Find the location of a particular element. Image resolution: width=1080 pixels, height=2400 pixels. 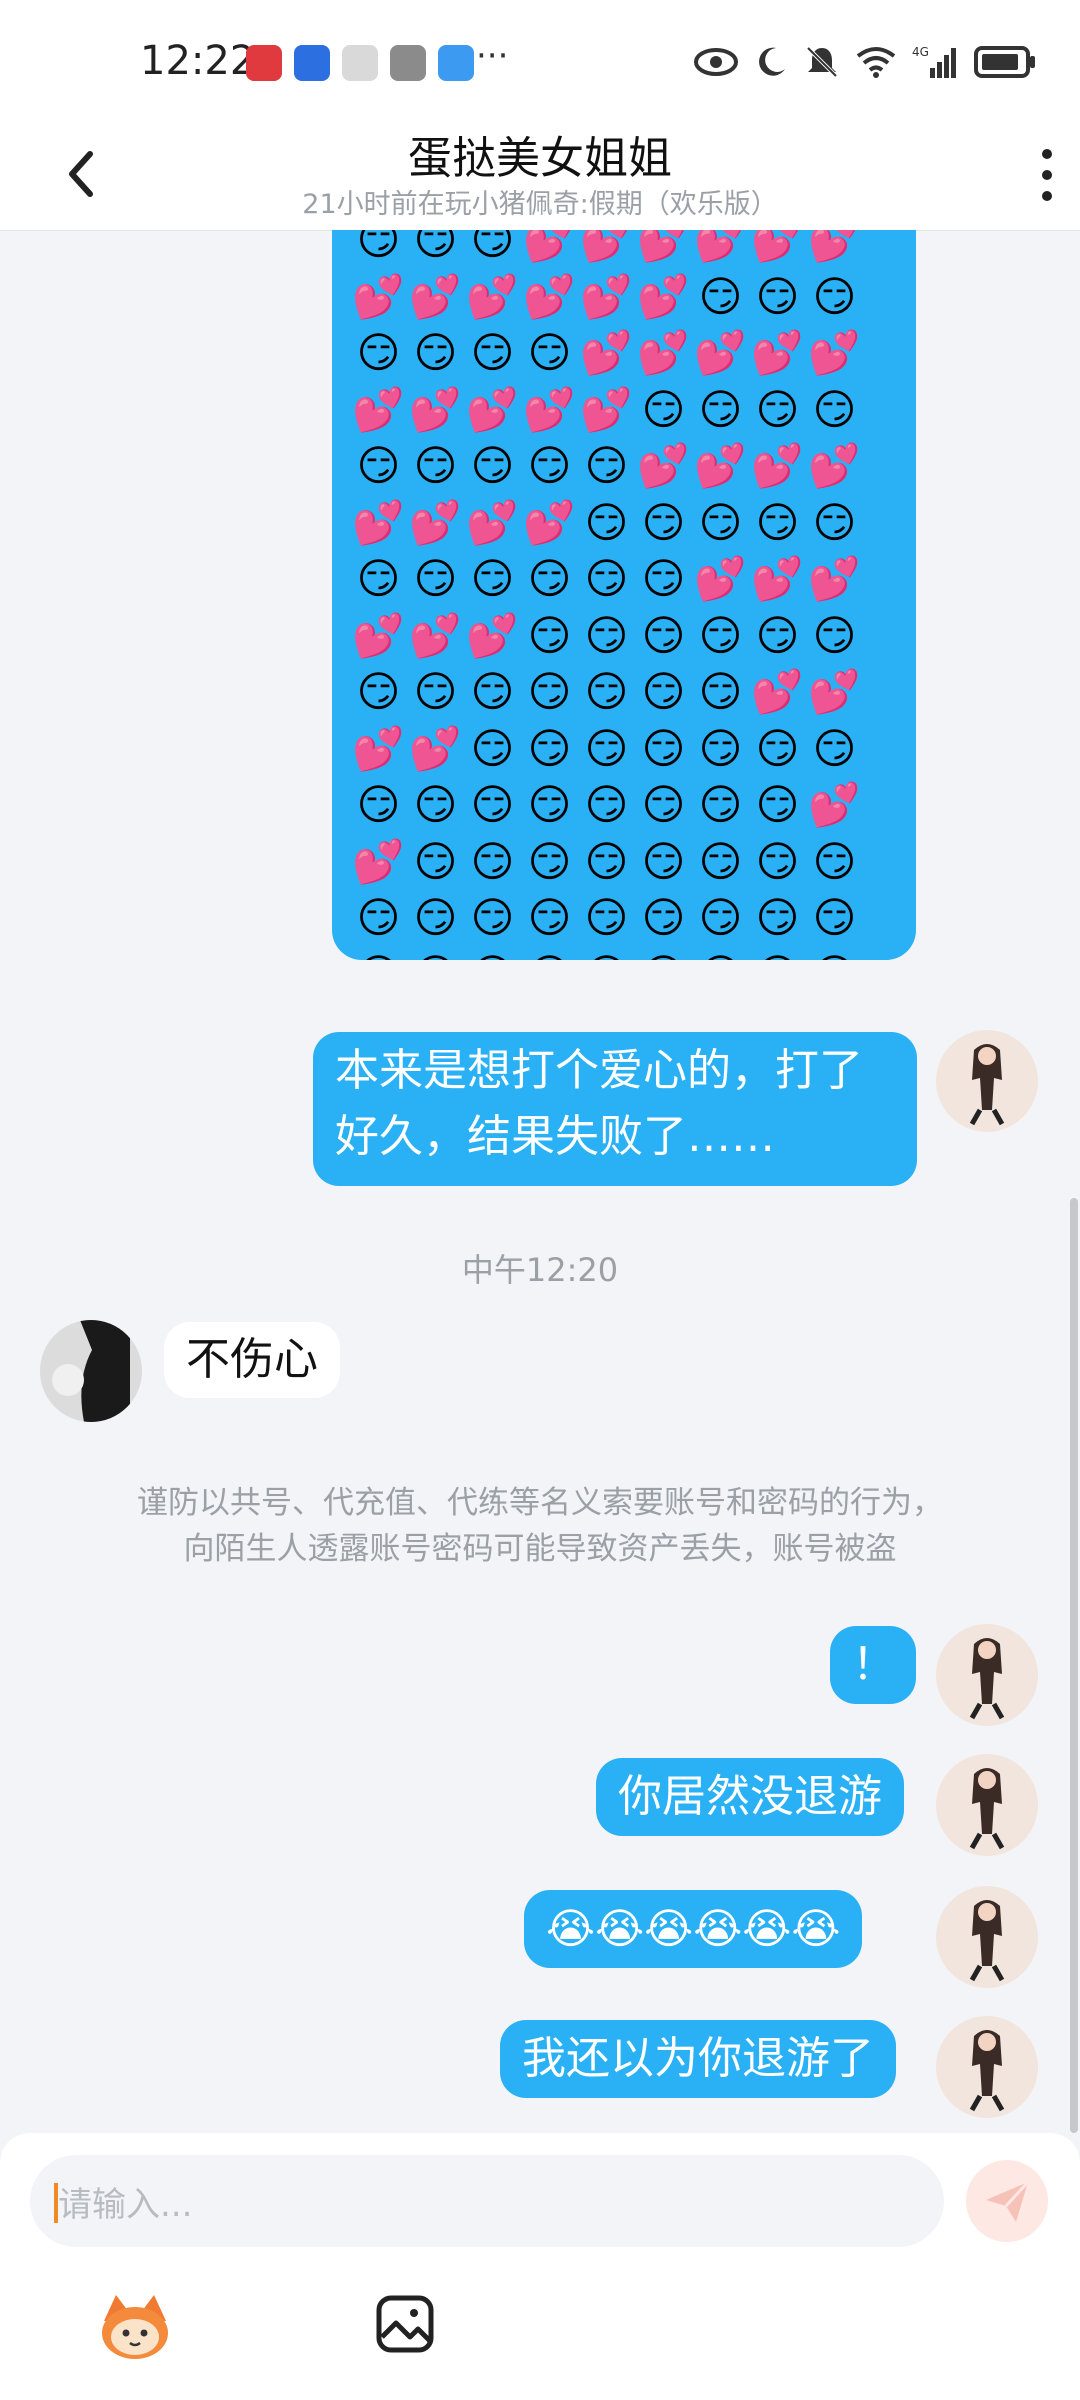

message-bubble-outgoing: 😭😭😭😭😭😭 is located at coordinates (693, 1929).